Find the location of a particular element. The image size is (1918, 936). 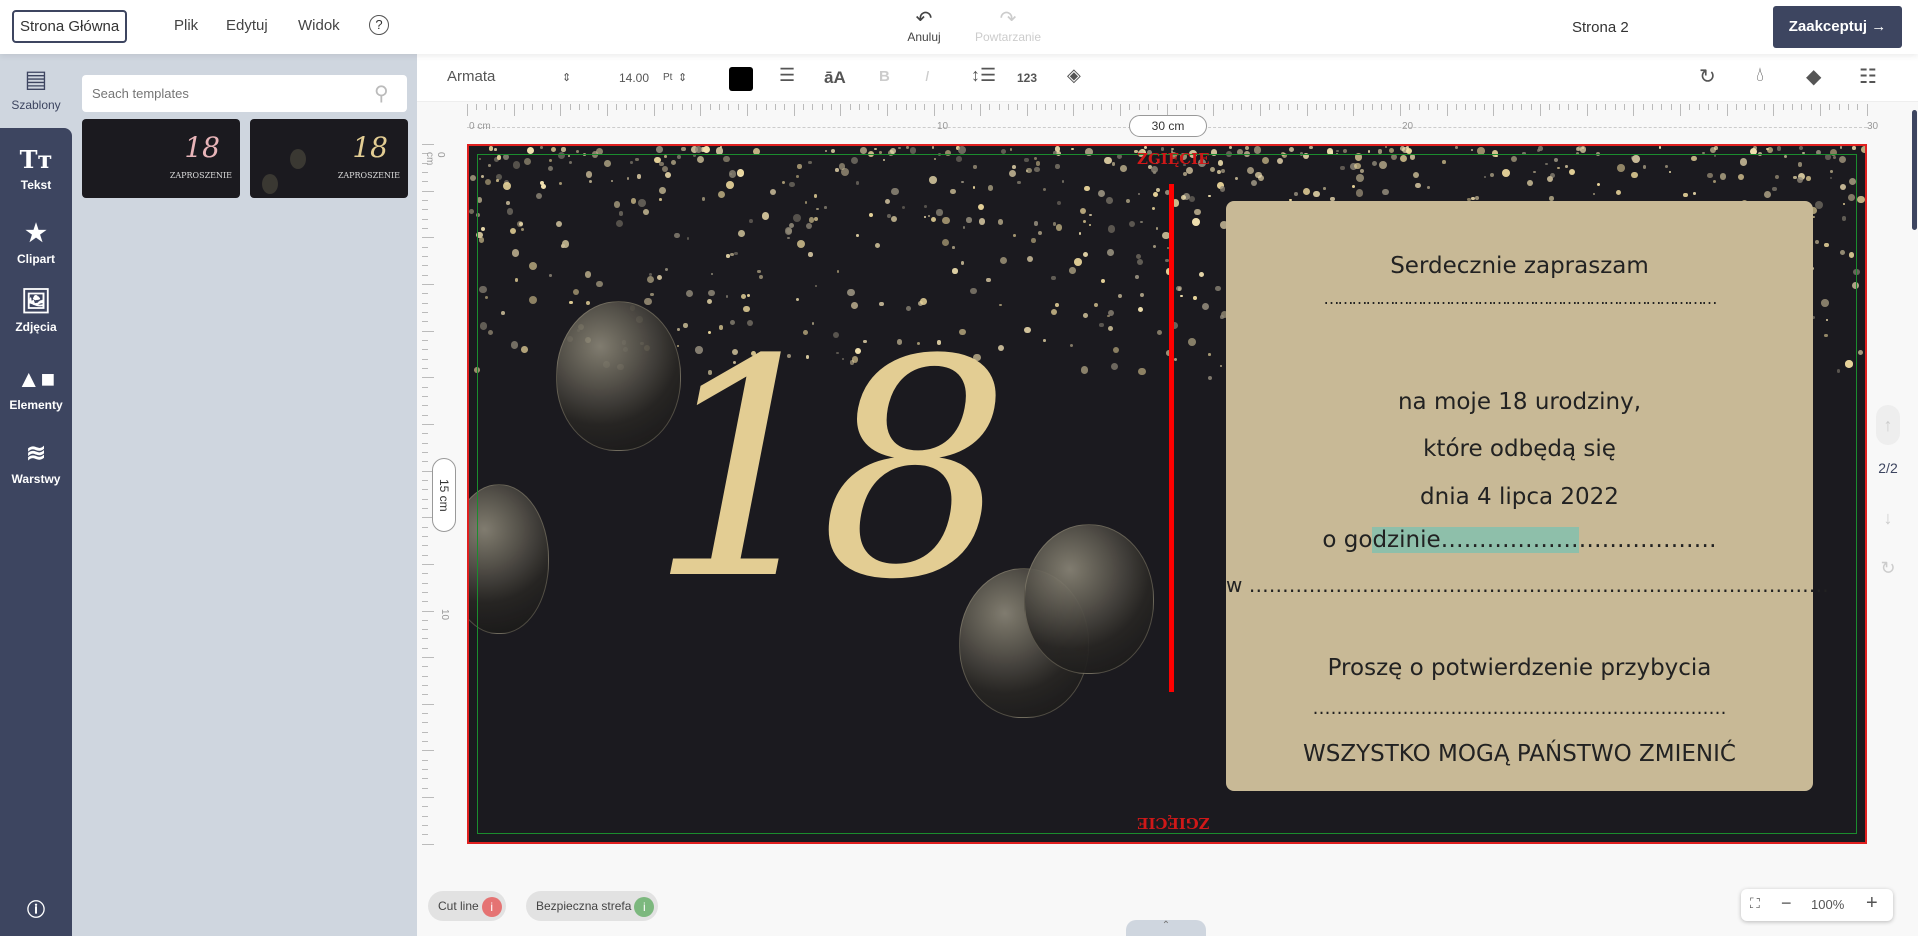

scrollbar is located at coordinates (1914, 170).